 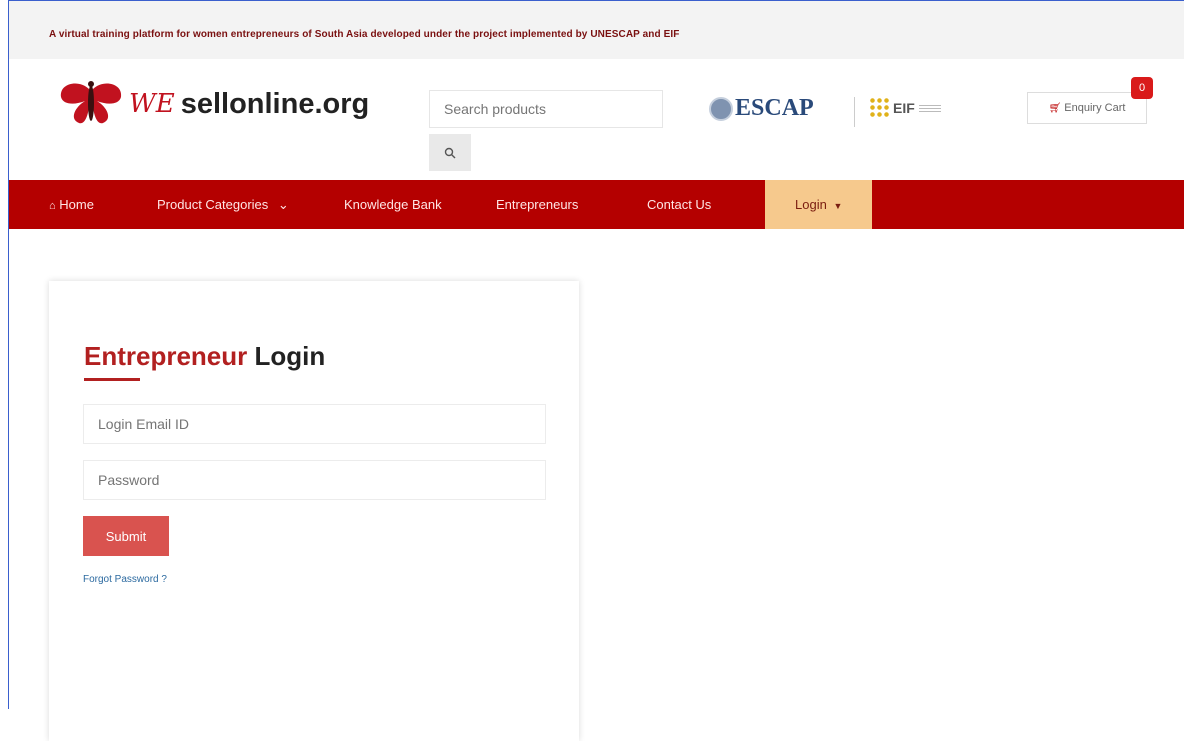 What do you see at coordinates (166, 356) in the screenshot?
I see `login-title-accent: Entrepreneur` at bounding box center [166, 356].